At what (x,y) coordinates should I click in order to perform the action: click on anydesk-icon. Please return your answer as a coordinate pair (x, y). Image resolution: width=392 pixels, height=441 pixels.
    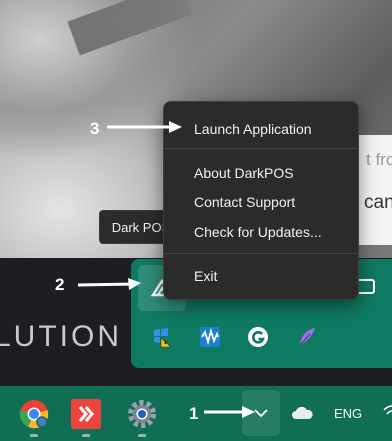
    Looking at the image, I should click on (86, 414).